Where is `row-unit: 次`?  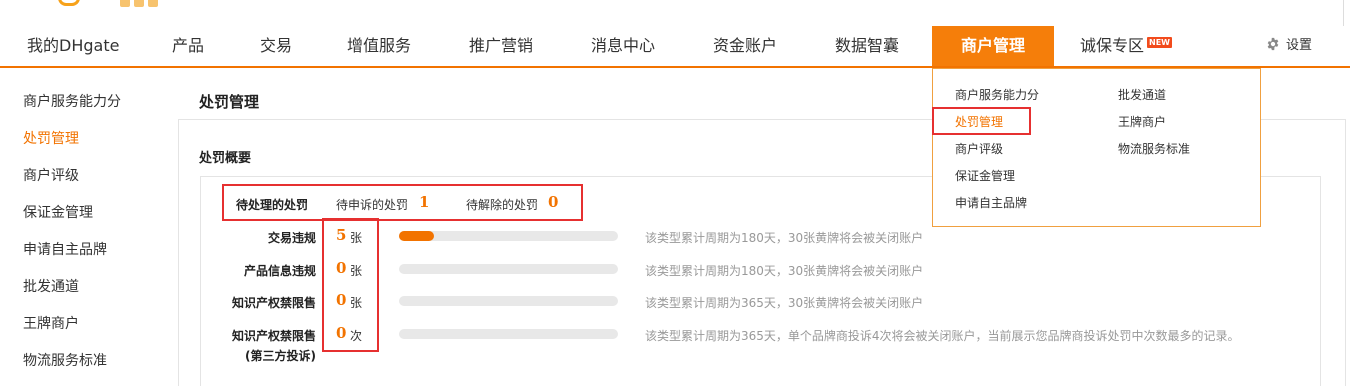
row-unit: 次 is located at coordinates (356, 336).